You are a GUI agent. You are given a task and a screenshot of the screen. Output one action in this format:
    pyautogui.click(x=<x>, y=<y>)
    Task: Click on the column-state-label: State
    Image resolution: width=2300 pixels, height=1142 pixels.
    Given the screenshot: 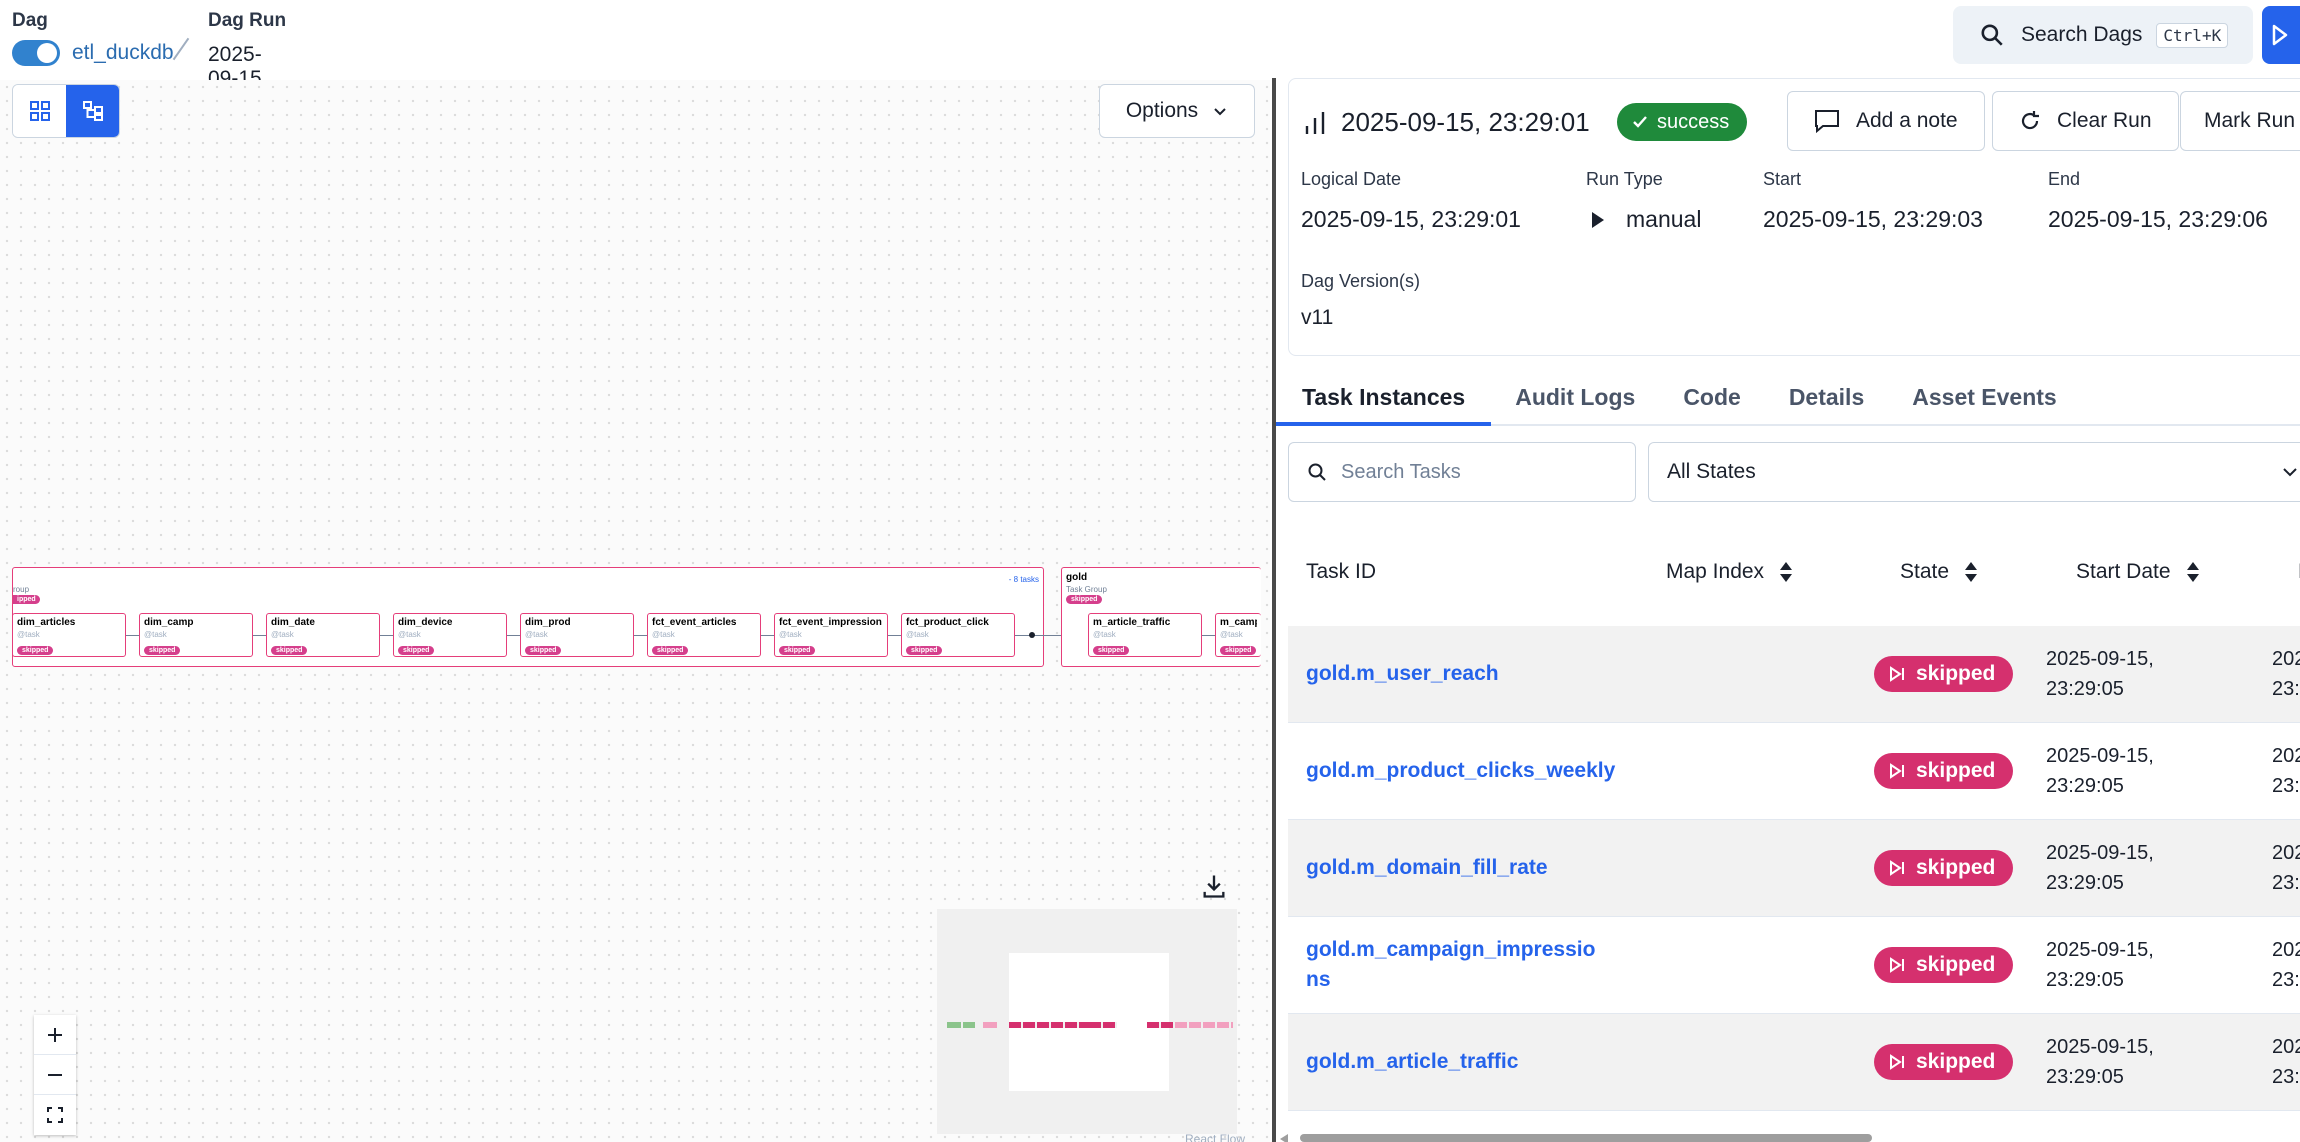 What is the action you would take?
    pyautogui.click(x=1925, y=571)
    